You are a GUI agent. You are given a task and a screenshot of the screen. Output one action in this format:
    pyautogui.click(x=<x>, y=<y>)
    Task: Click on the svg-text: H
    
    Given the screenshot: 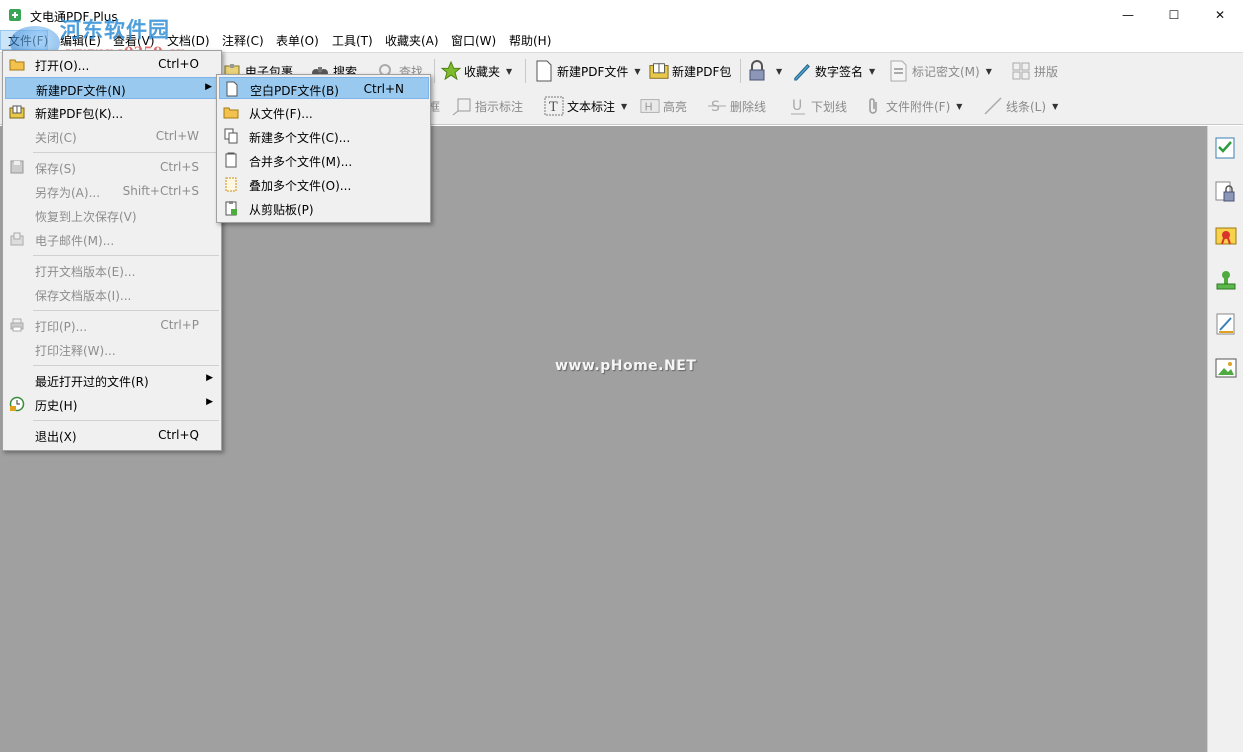 What is the action you would take?
    pyautogui.click(x=649, y=107)
    